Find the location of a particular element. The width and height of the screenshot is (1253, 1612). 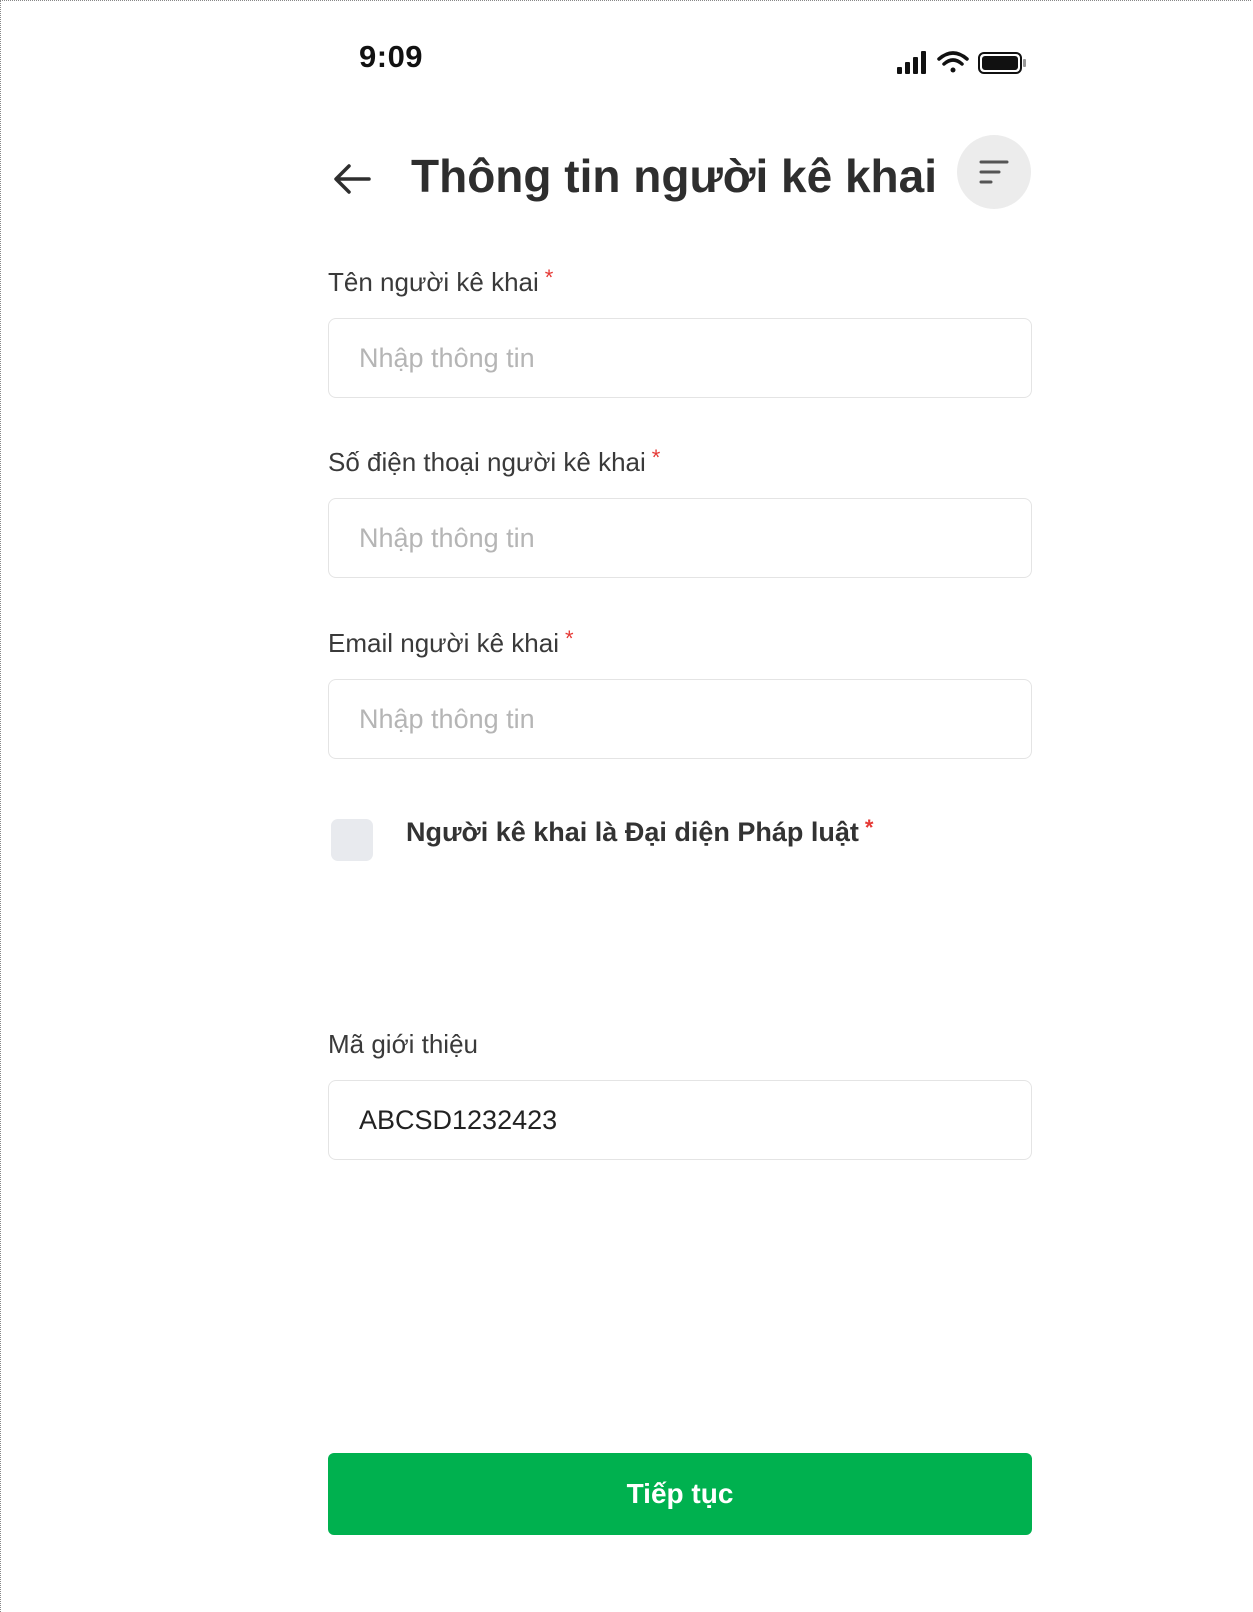

wifi-icon is located at coordinates (953, 62).